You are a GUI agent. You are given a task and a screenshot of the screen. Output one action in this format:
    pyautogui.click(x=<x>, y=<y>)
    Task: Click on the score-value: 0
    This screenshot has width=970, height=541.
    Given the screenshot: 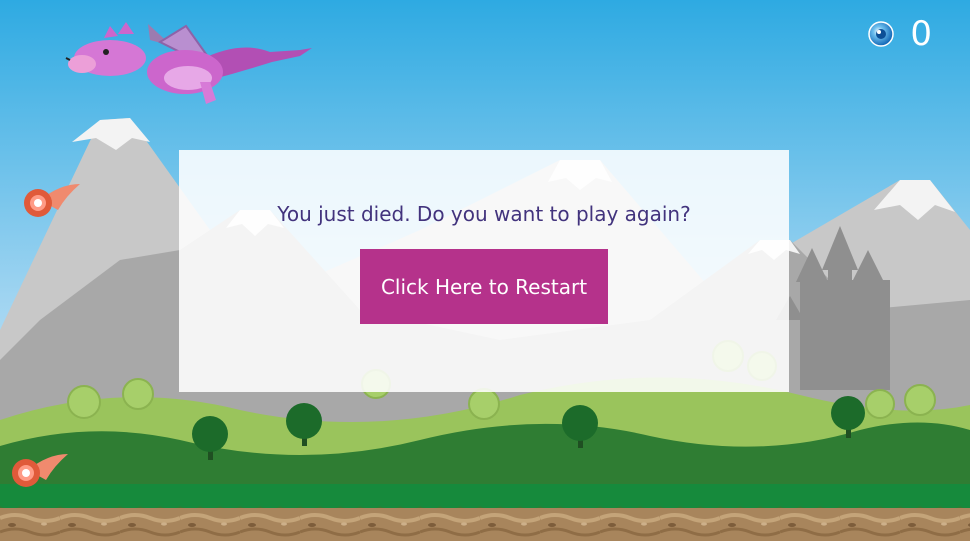 What is the action you would take?
    pyautogui.click(x=921, y=34)
    